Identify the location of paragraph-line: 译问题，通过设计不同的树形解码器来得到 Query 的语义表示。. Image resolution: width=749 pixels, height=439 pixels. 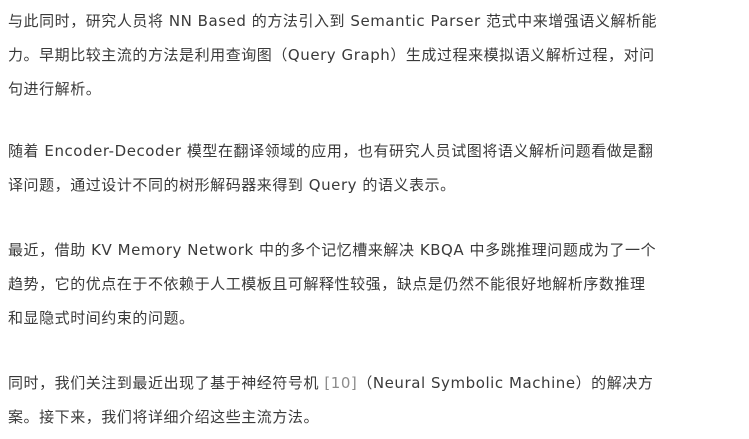
(232, 185).